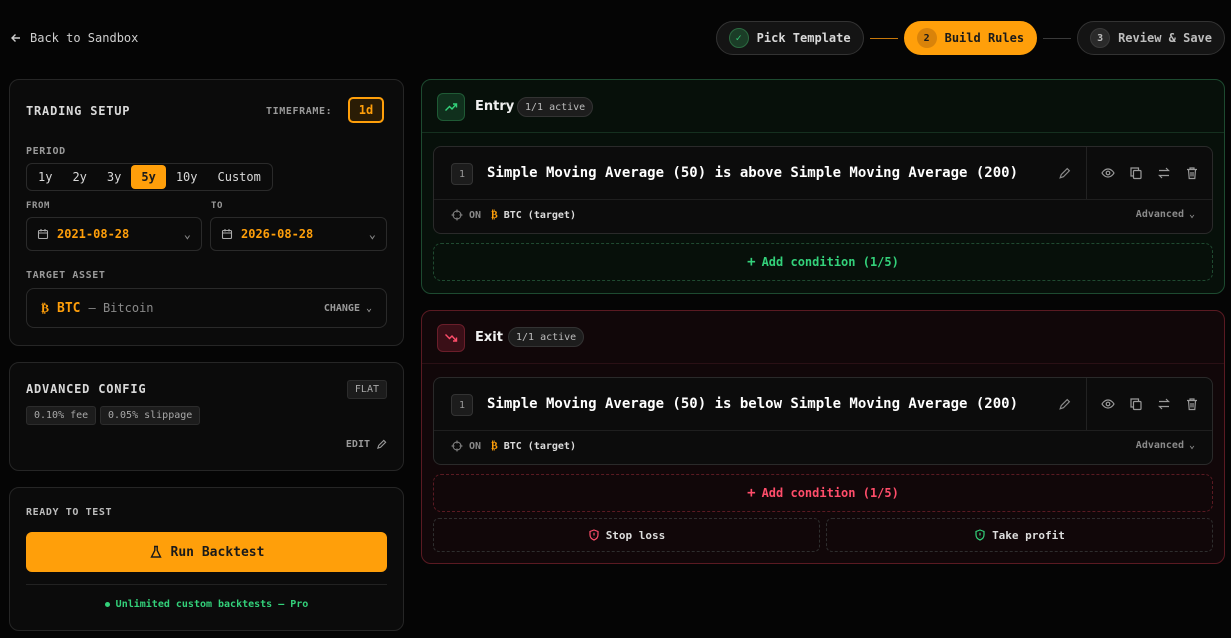 The width and height of the screenshot is (1231, 638). I want to click on step-build-rules: 2 Build Rules, so click(970, 38).